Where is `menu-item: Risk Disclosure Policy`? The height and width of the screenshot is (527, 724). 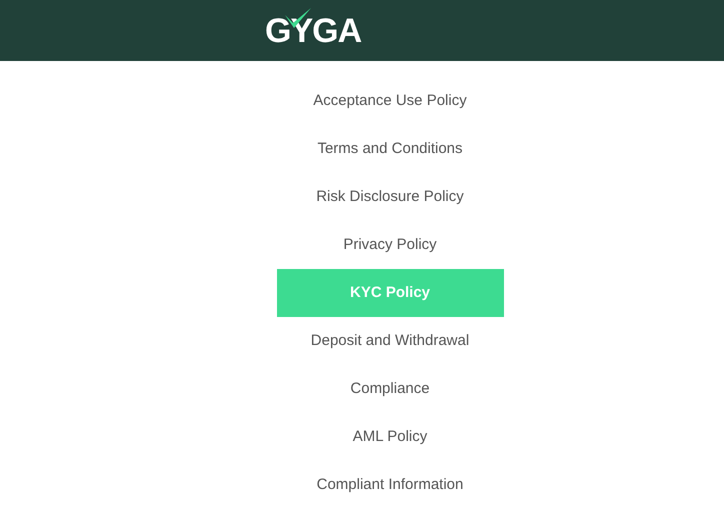 menu-item: Risk Disclosure Policy is located at coordinates (390, 197).